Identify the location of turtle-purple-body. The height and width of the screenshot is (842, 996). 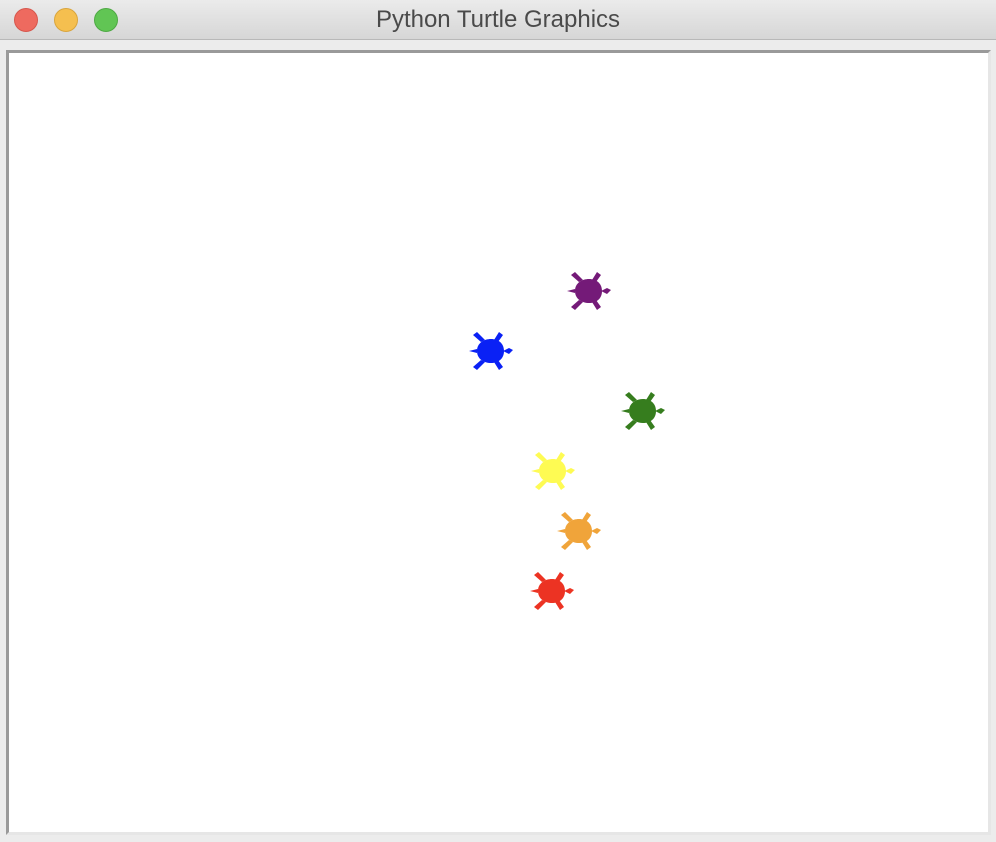
(593, 291).